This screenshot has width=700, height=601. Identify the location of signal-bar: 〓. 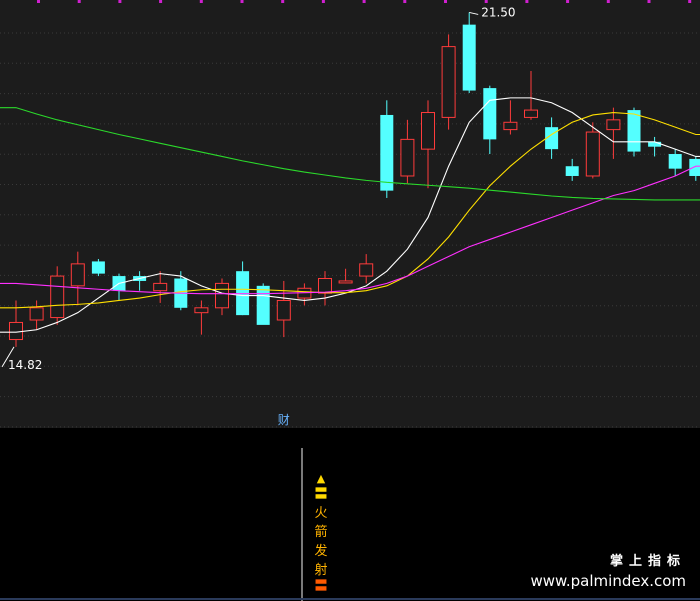
(321, 494).